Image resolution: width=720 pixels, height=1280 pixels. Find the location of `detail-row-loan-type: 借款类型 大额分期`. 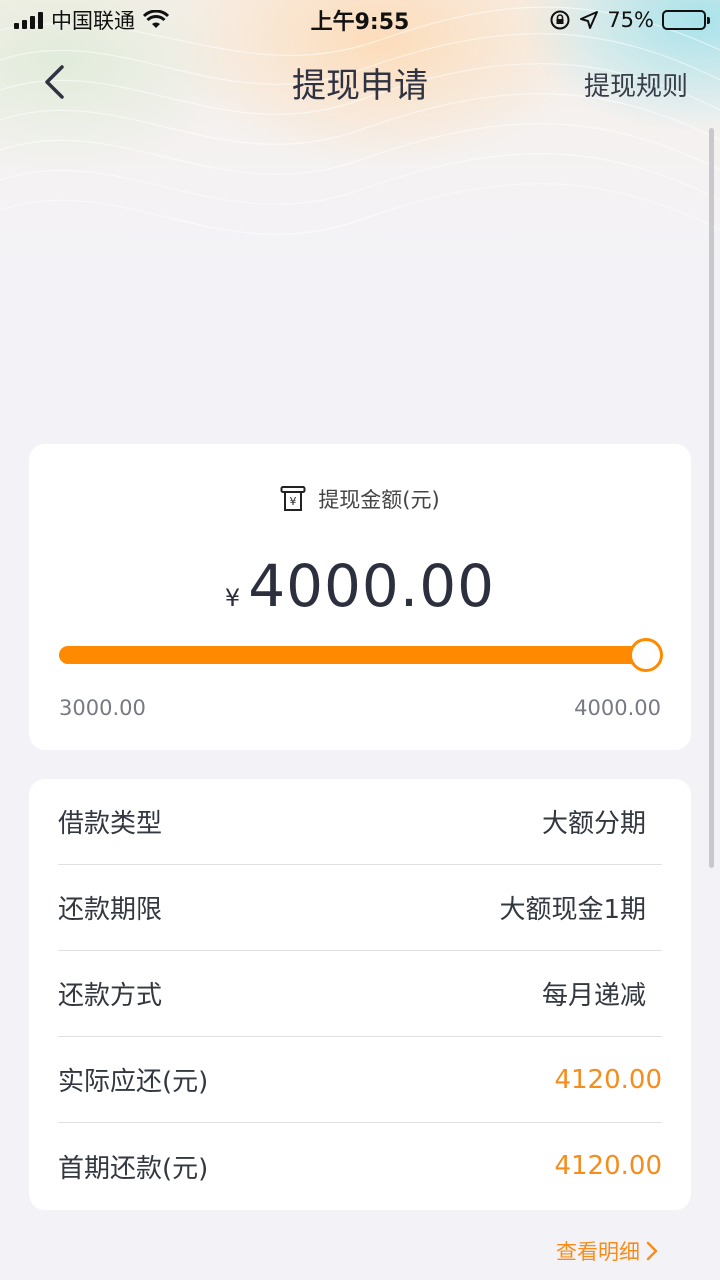

detail-row-loan-type: 借款类型 大额分期 is located at coordinates (360, 822).